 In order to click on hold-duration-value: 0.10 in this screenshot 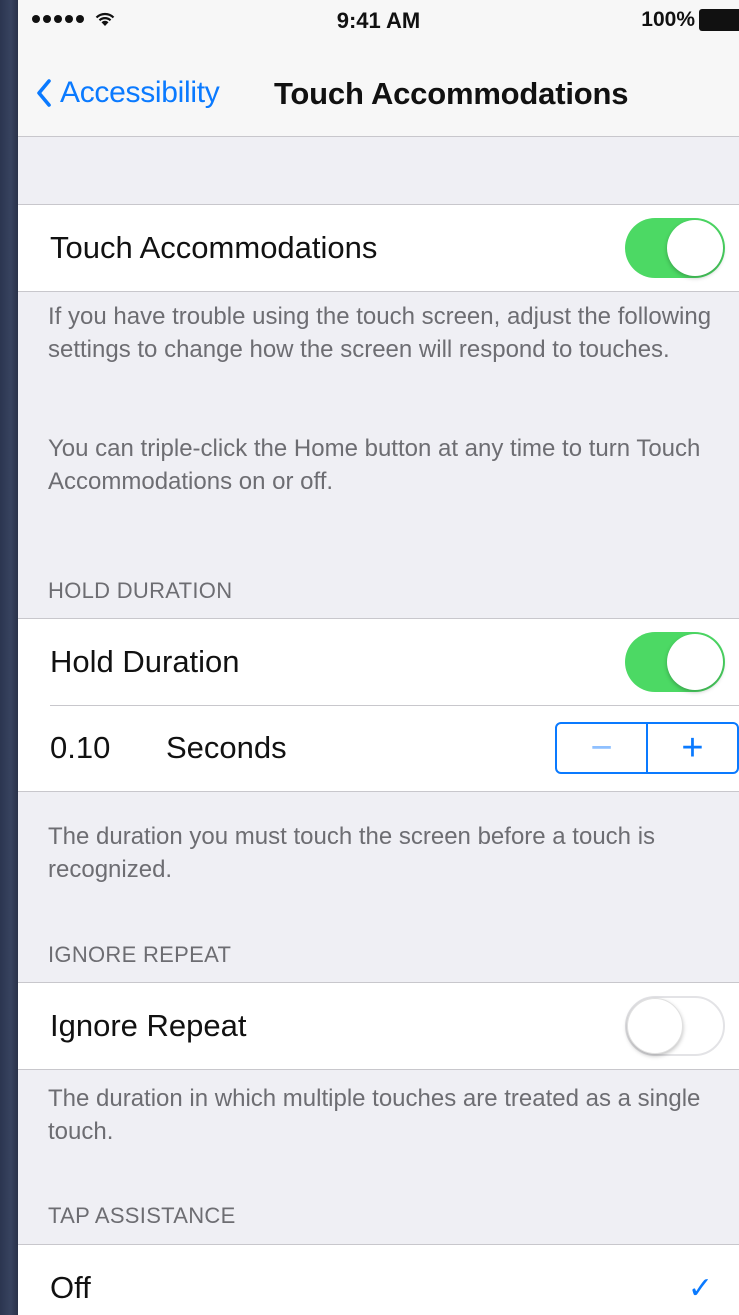, I will do `click(80, 747)`.